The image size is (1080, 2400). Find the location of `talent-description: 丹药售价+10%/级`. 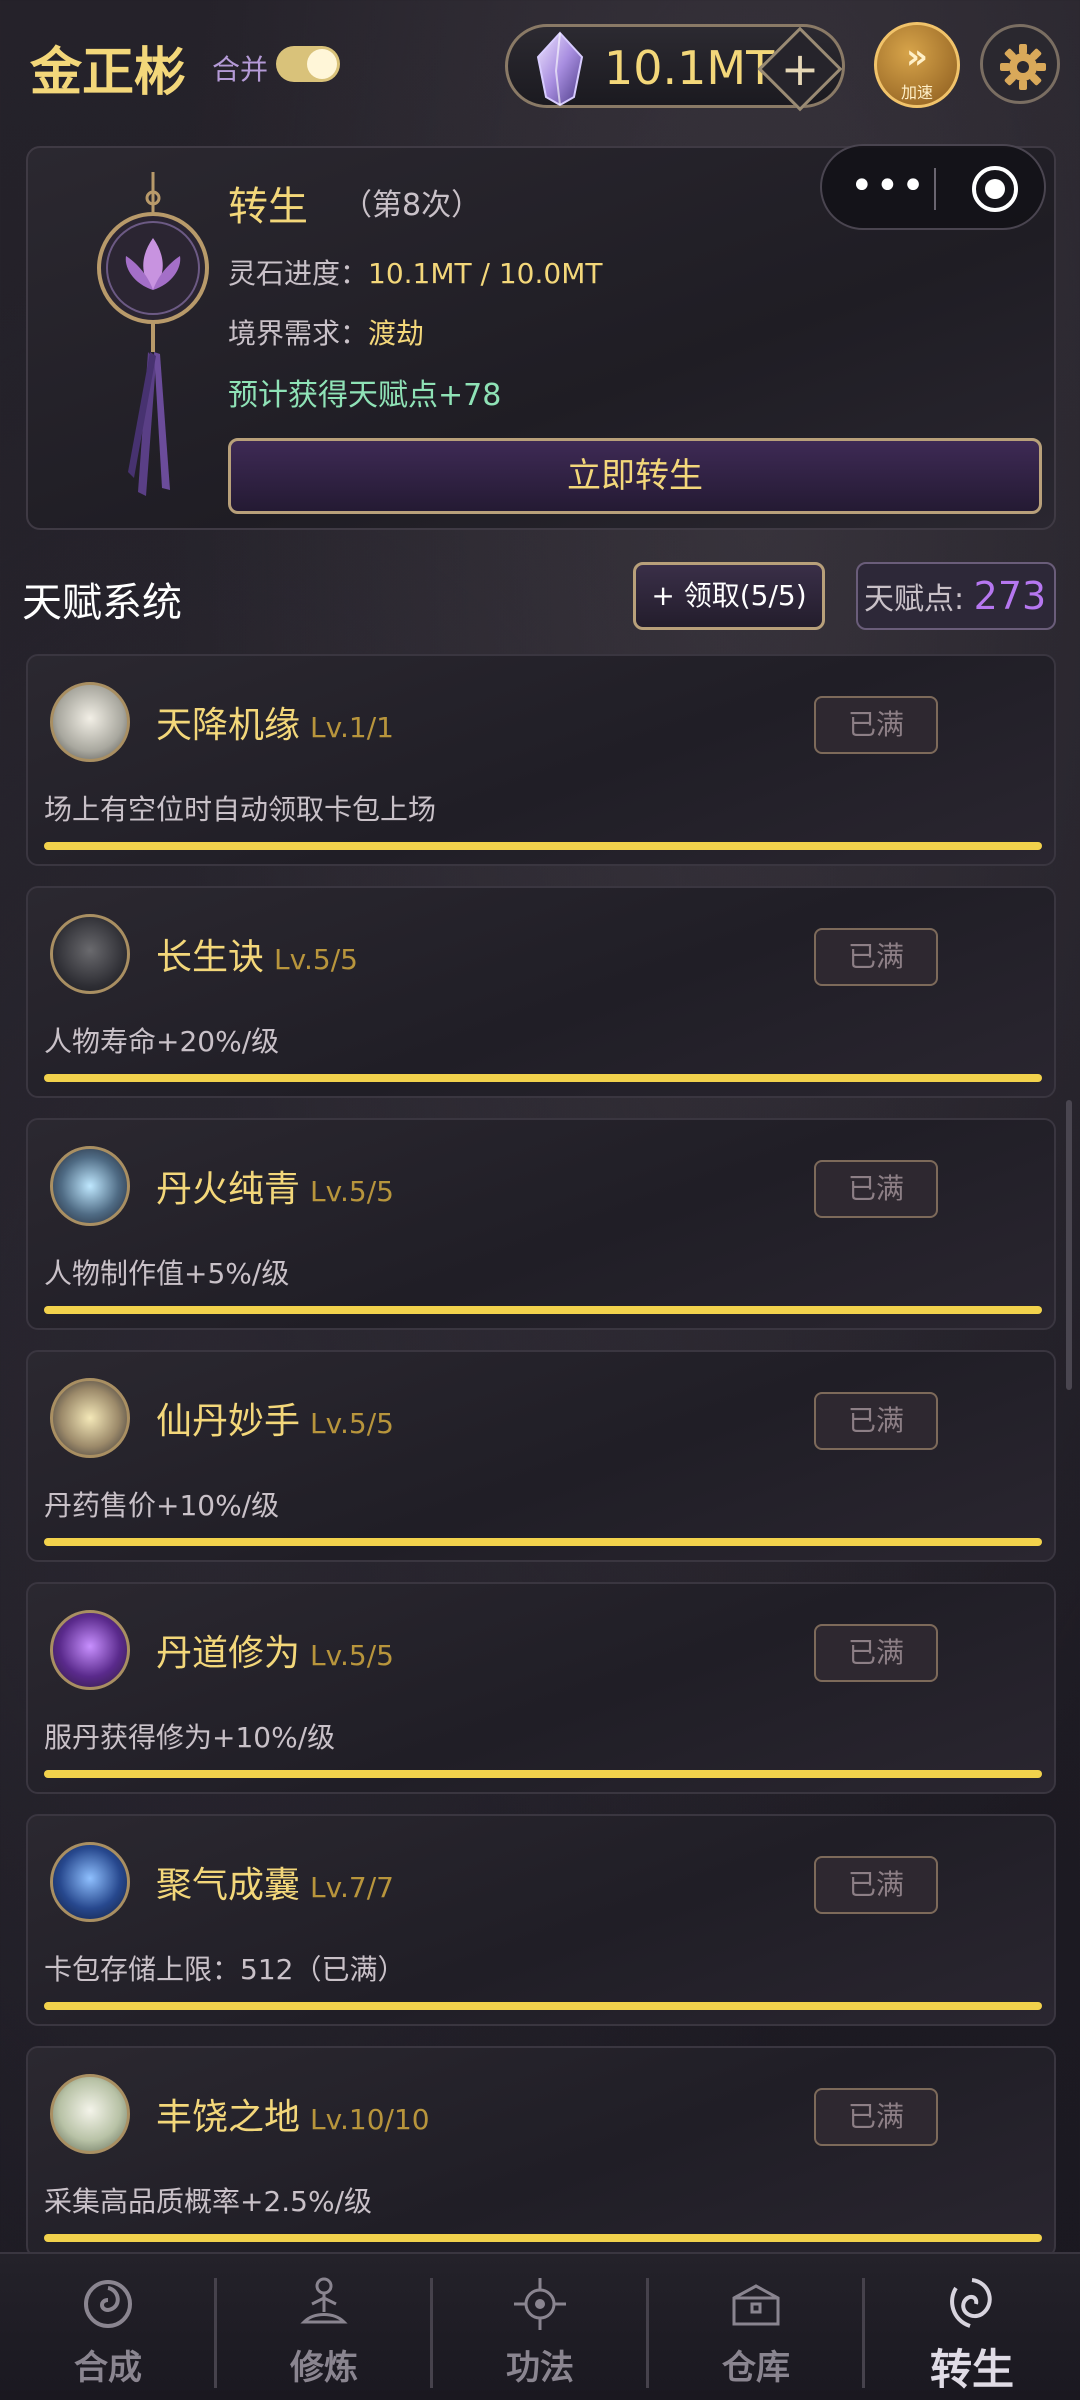

talent-description: 丹药售价+10%/级 is located at coordinates (162, 1505).